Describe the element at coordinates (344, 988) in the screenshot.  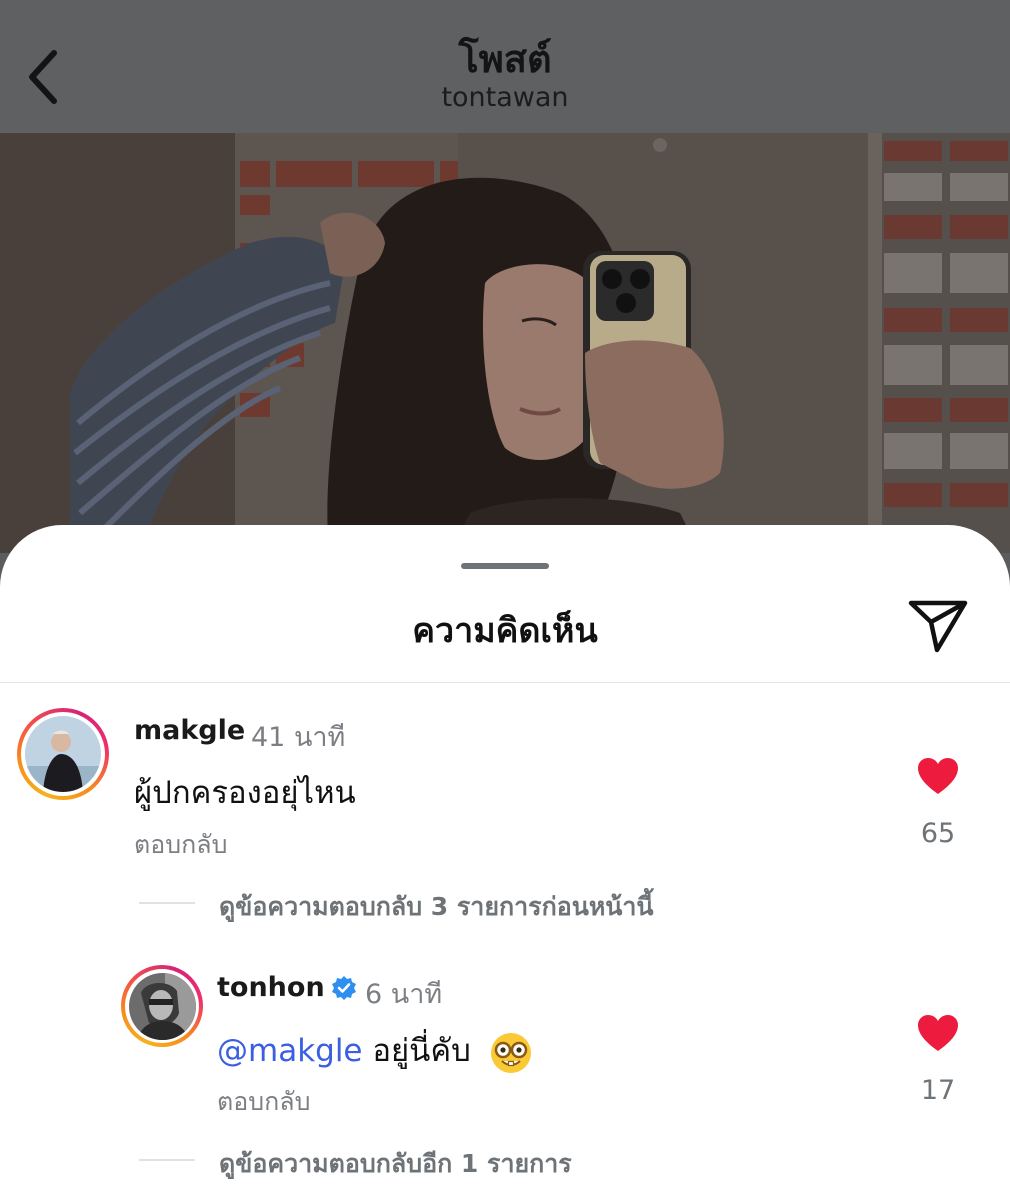
I see `verified-badge-icon` at that location.